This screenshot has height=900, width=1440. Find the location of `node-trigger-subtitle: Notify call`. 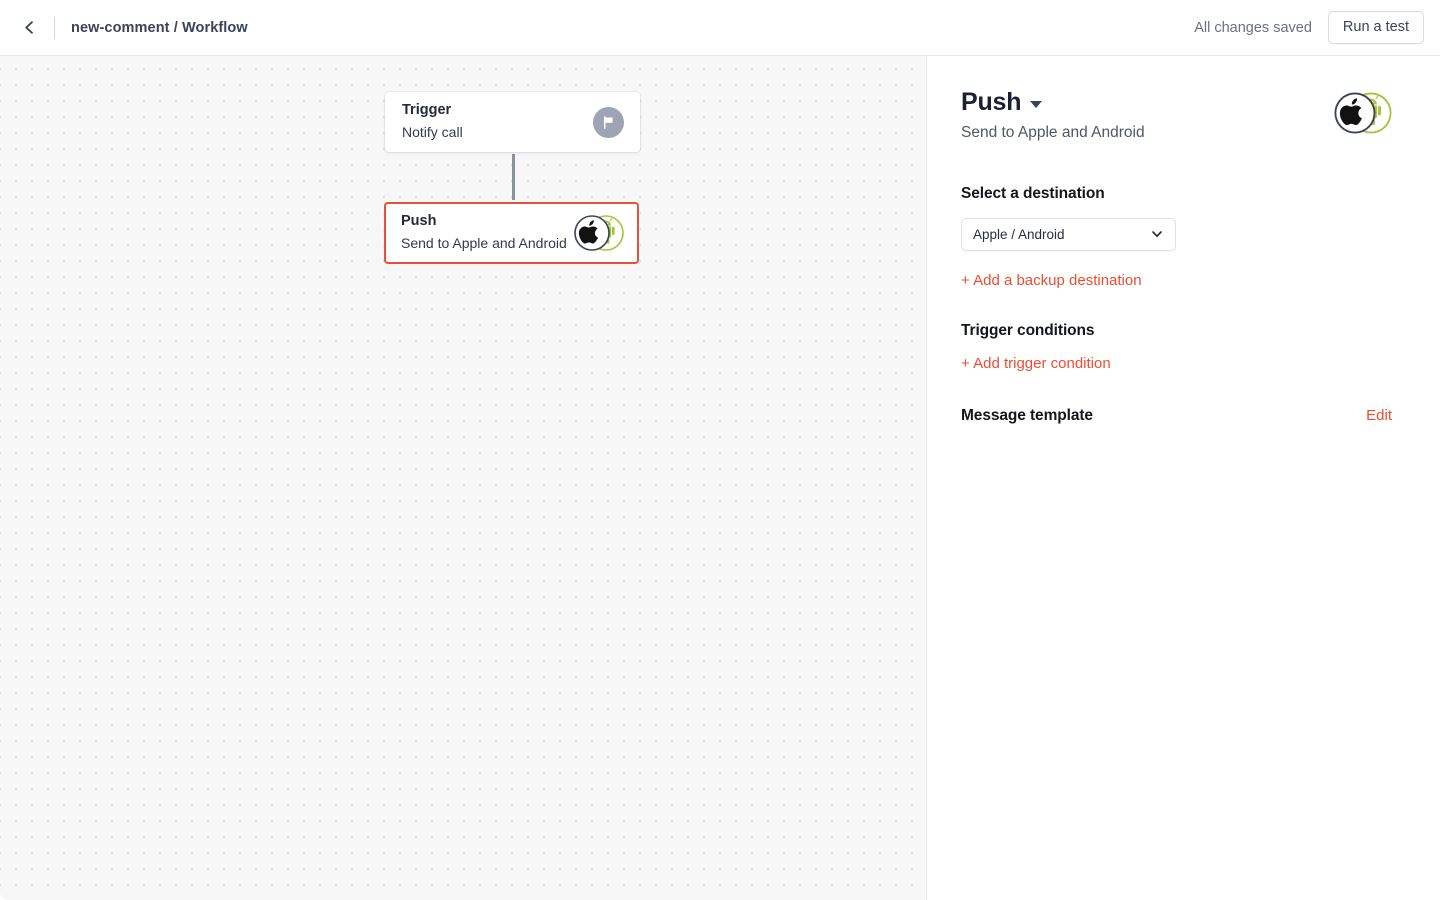

node-trigger-subtitle: Notify call is located at coordinates (432, 131).